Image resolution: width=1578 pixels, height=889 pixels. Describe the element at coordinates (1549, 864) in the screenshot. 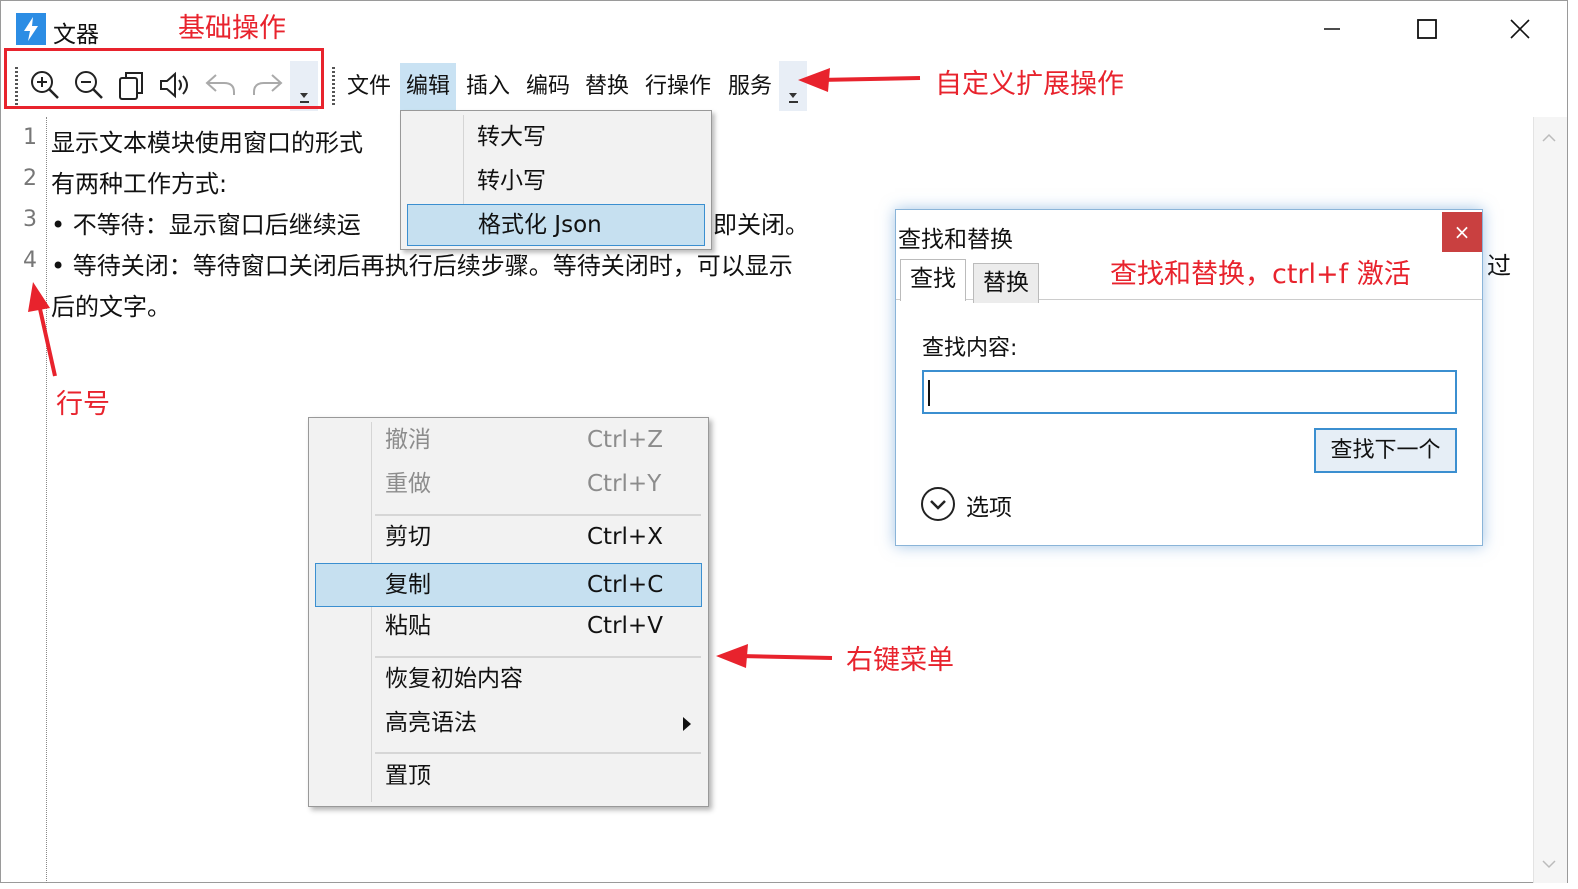

I see `scroll-down-icon` at that location.